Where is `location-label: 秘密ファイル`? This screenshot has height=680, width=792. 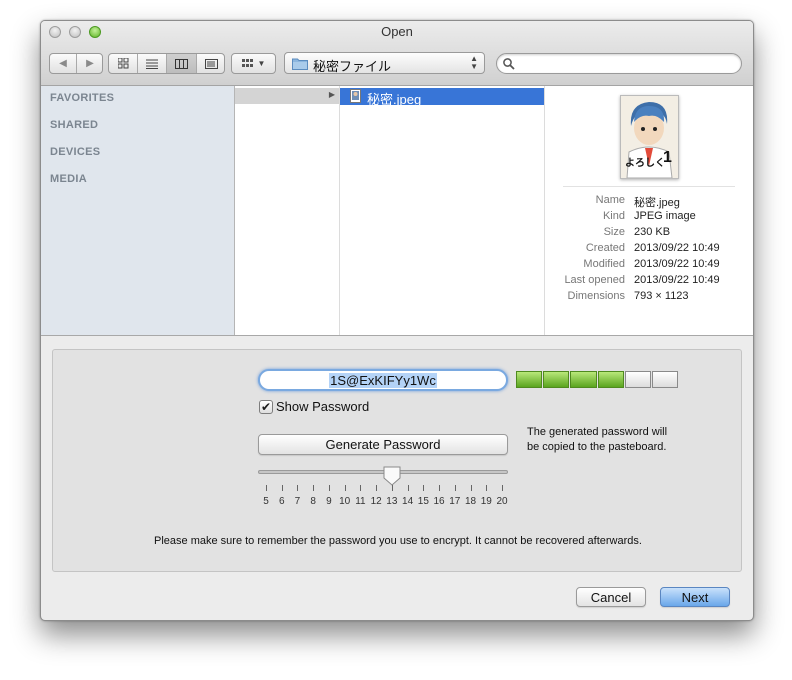
location-label: 秘密ファイル is located at coordinates (352, 66).